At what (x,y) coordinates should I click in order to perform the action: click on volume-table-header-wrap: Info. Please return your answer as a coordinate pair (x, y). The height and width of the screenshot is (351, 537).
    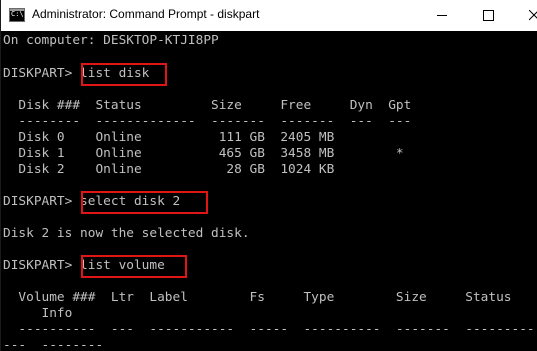
    Looking at the image, I should click on (38, 313).